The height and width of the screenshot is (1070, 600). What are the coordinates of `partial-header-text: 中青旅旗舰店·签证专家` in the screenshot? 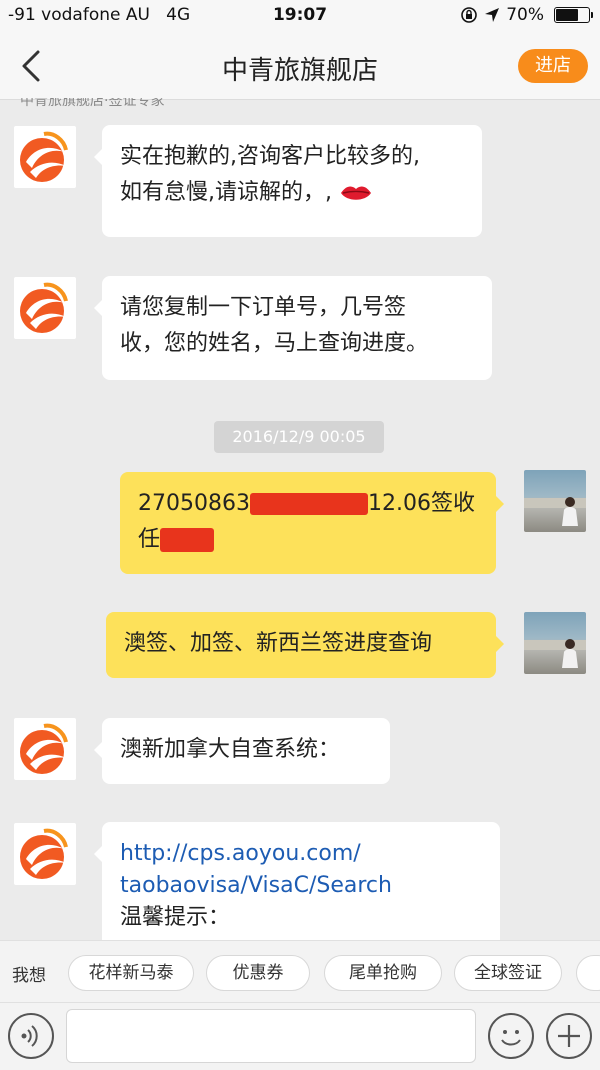 It's located at (92, 103).